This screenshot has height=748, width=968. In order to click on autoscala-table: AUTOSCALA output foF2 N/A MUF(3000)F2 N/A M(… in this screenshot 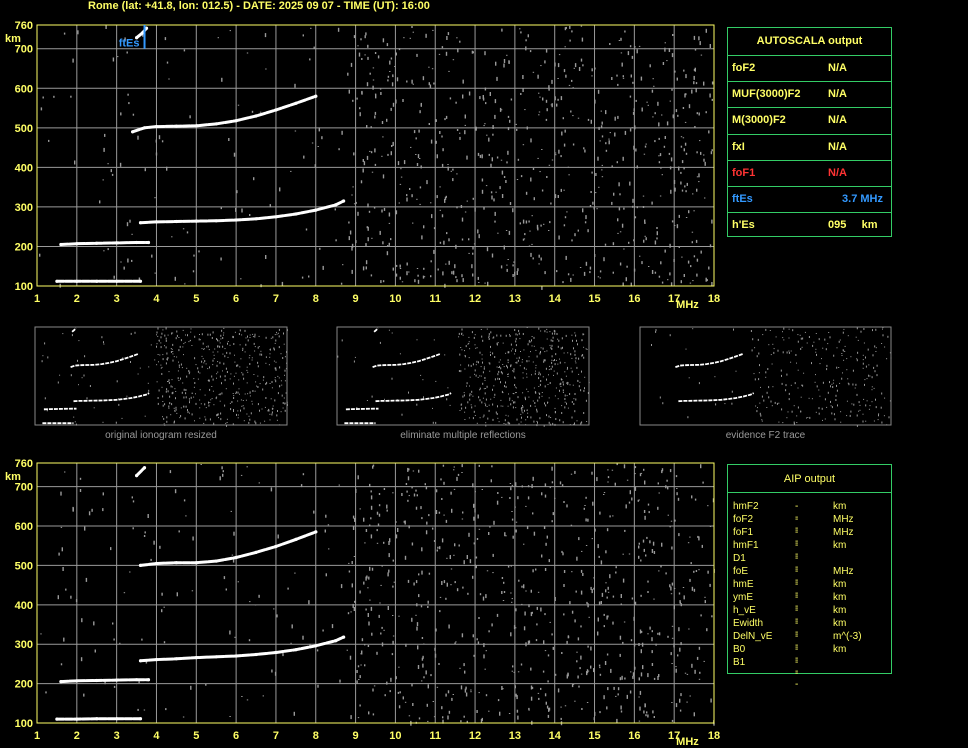, I will do `click(809, 132)`.